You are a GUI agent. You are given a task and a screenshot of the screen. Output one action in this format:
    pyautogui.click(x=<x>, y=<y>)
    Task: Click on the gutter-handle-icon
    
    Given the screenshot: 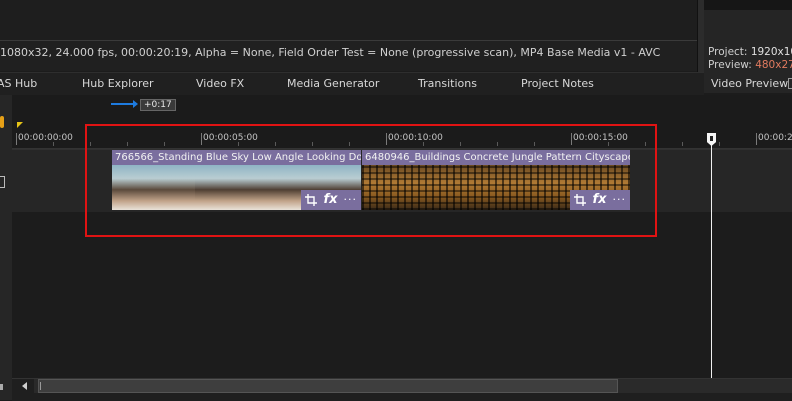 What is the action you would take?
    pyautogui.click(x=2, y=122)
    